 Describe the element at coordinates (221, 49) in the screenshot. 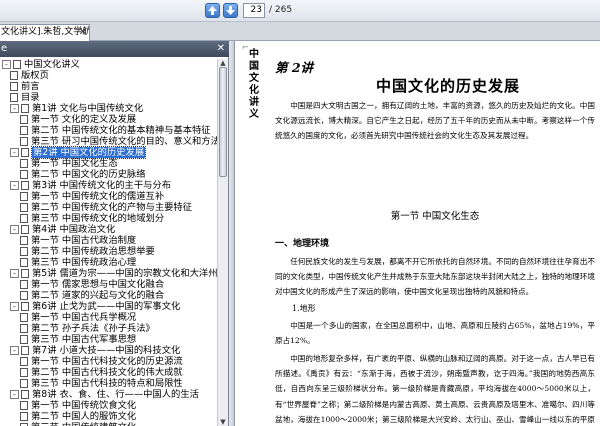

I see `close-panel-icon: ✕` at that location.